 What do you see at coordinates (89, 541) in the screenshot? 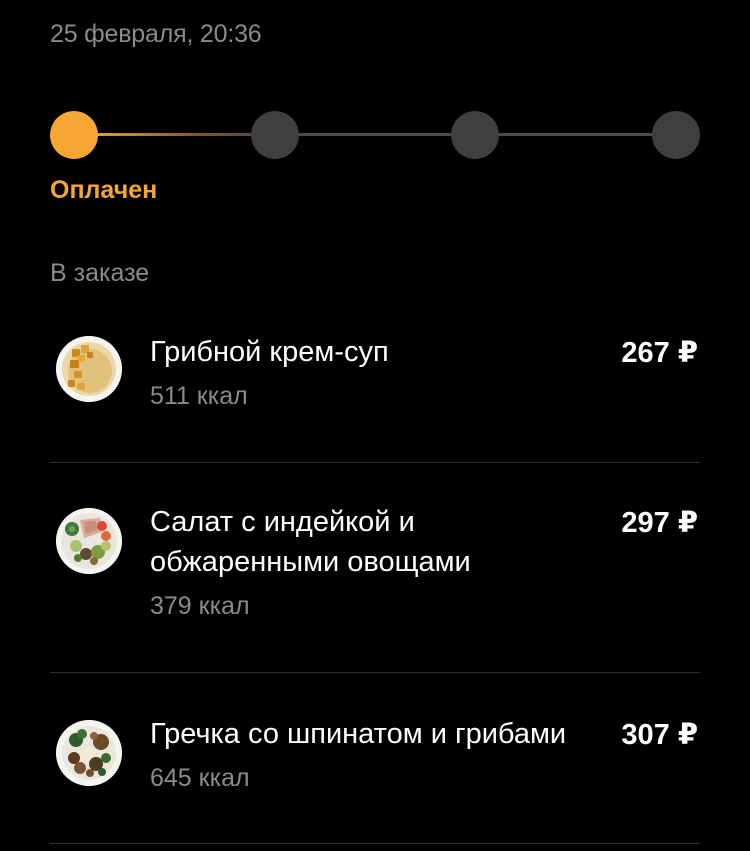
I see `turkey-salad-icon` at bounding box center [89, 541].